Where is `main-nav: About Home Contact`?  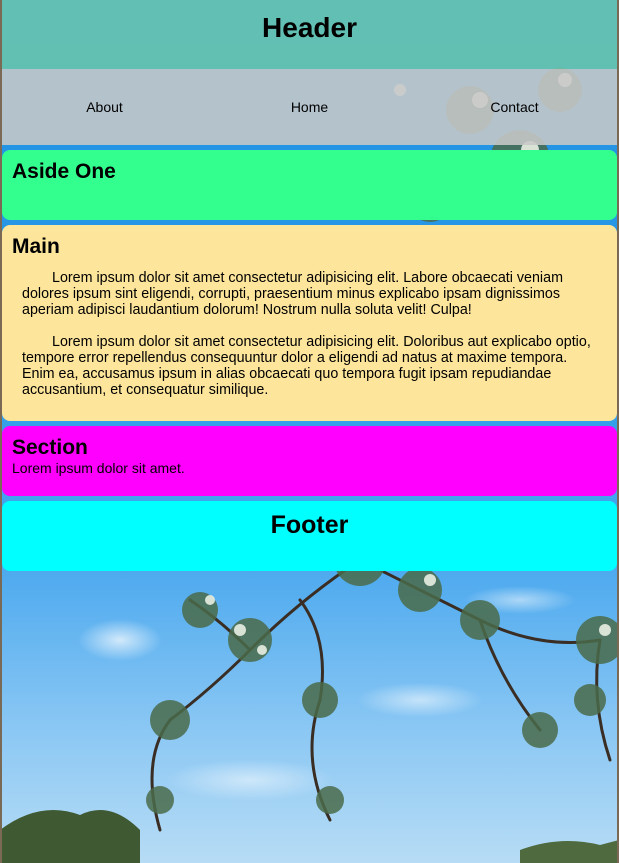
main-nav: About Home Contact is located at coordinates (309, 107).